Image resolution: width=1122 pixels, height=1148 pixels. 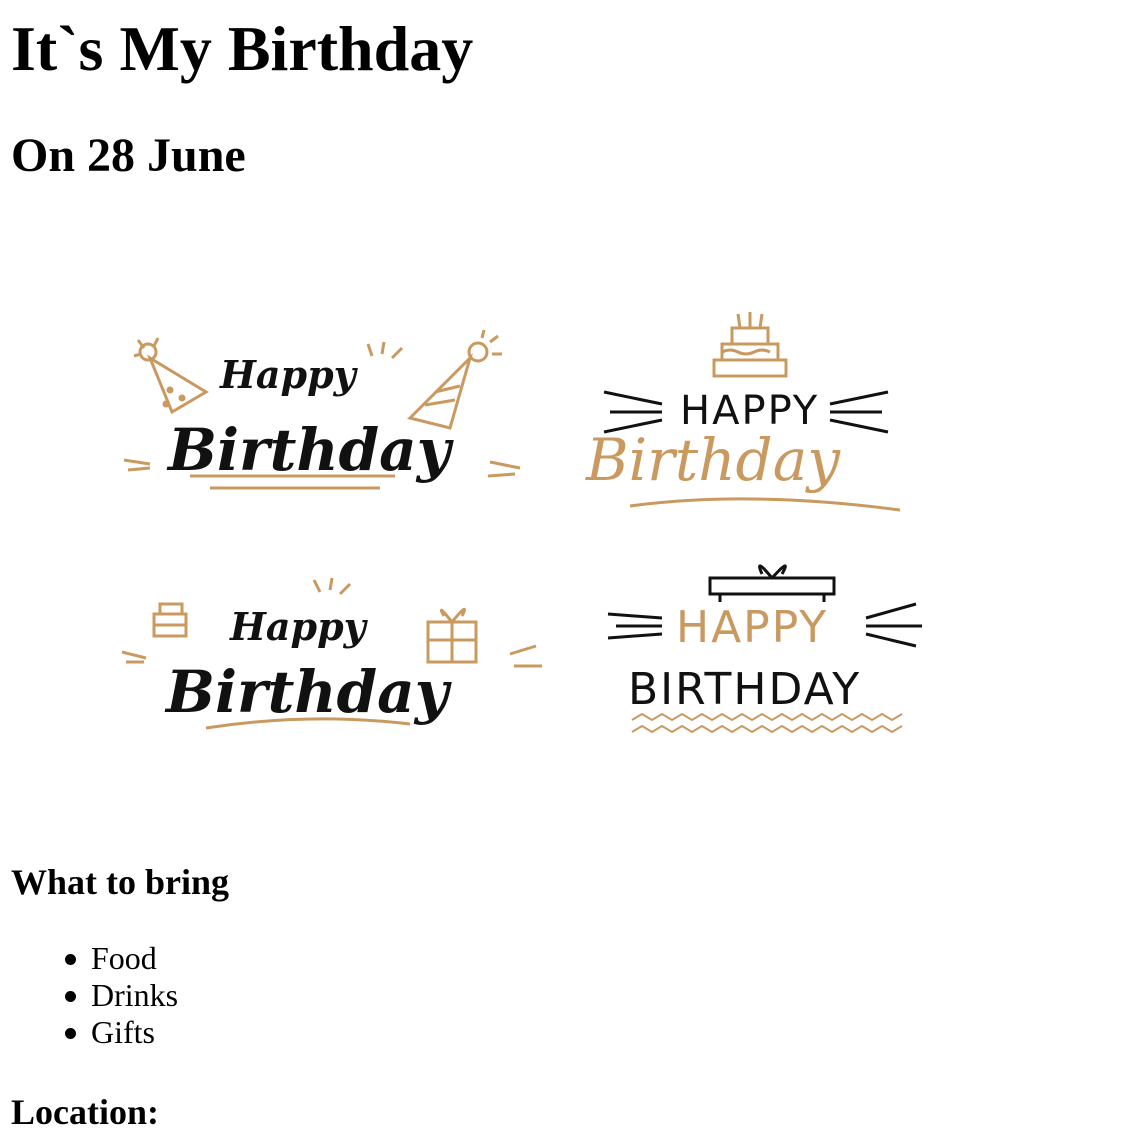 I want to click on banner-3-line2: Birthday, so click(x=308, y=692).